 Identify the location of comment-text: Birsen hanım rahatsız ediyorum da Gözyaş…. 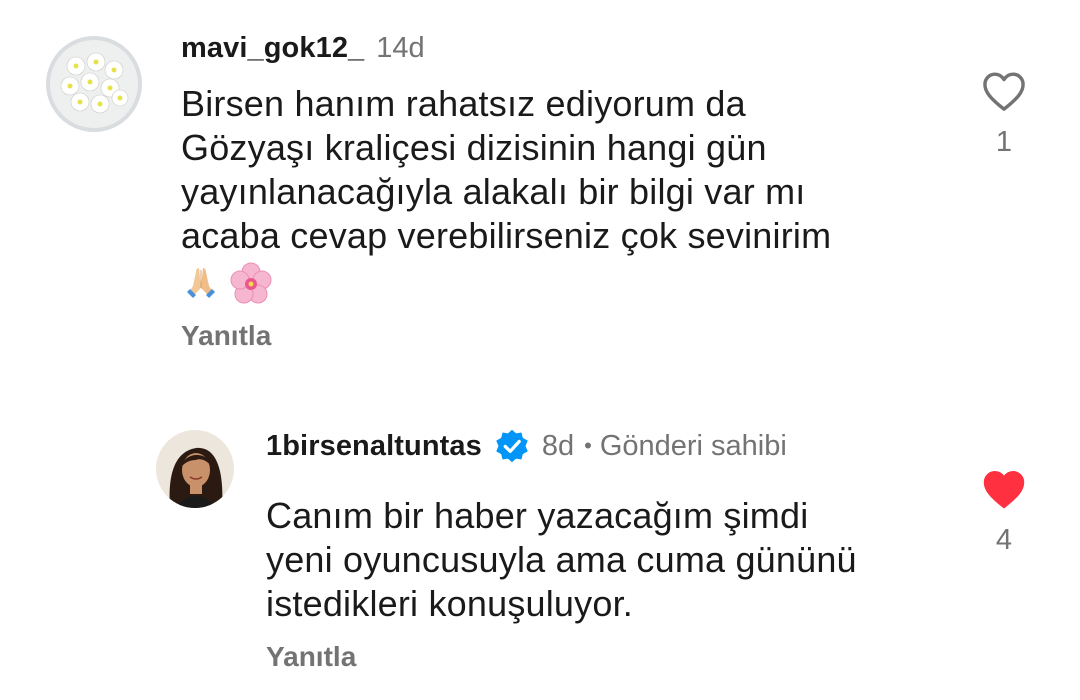
(506, 169).